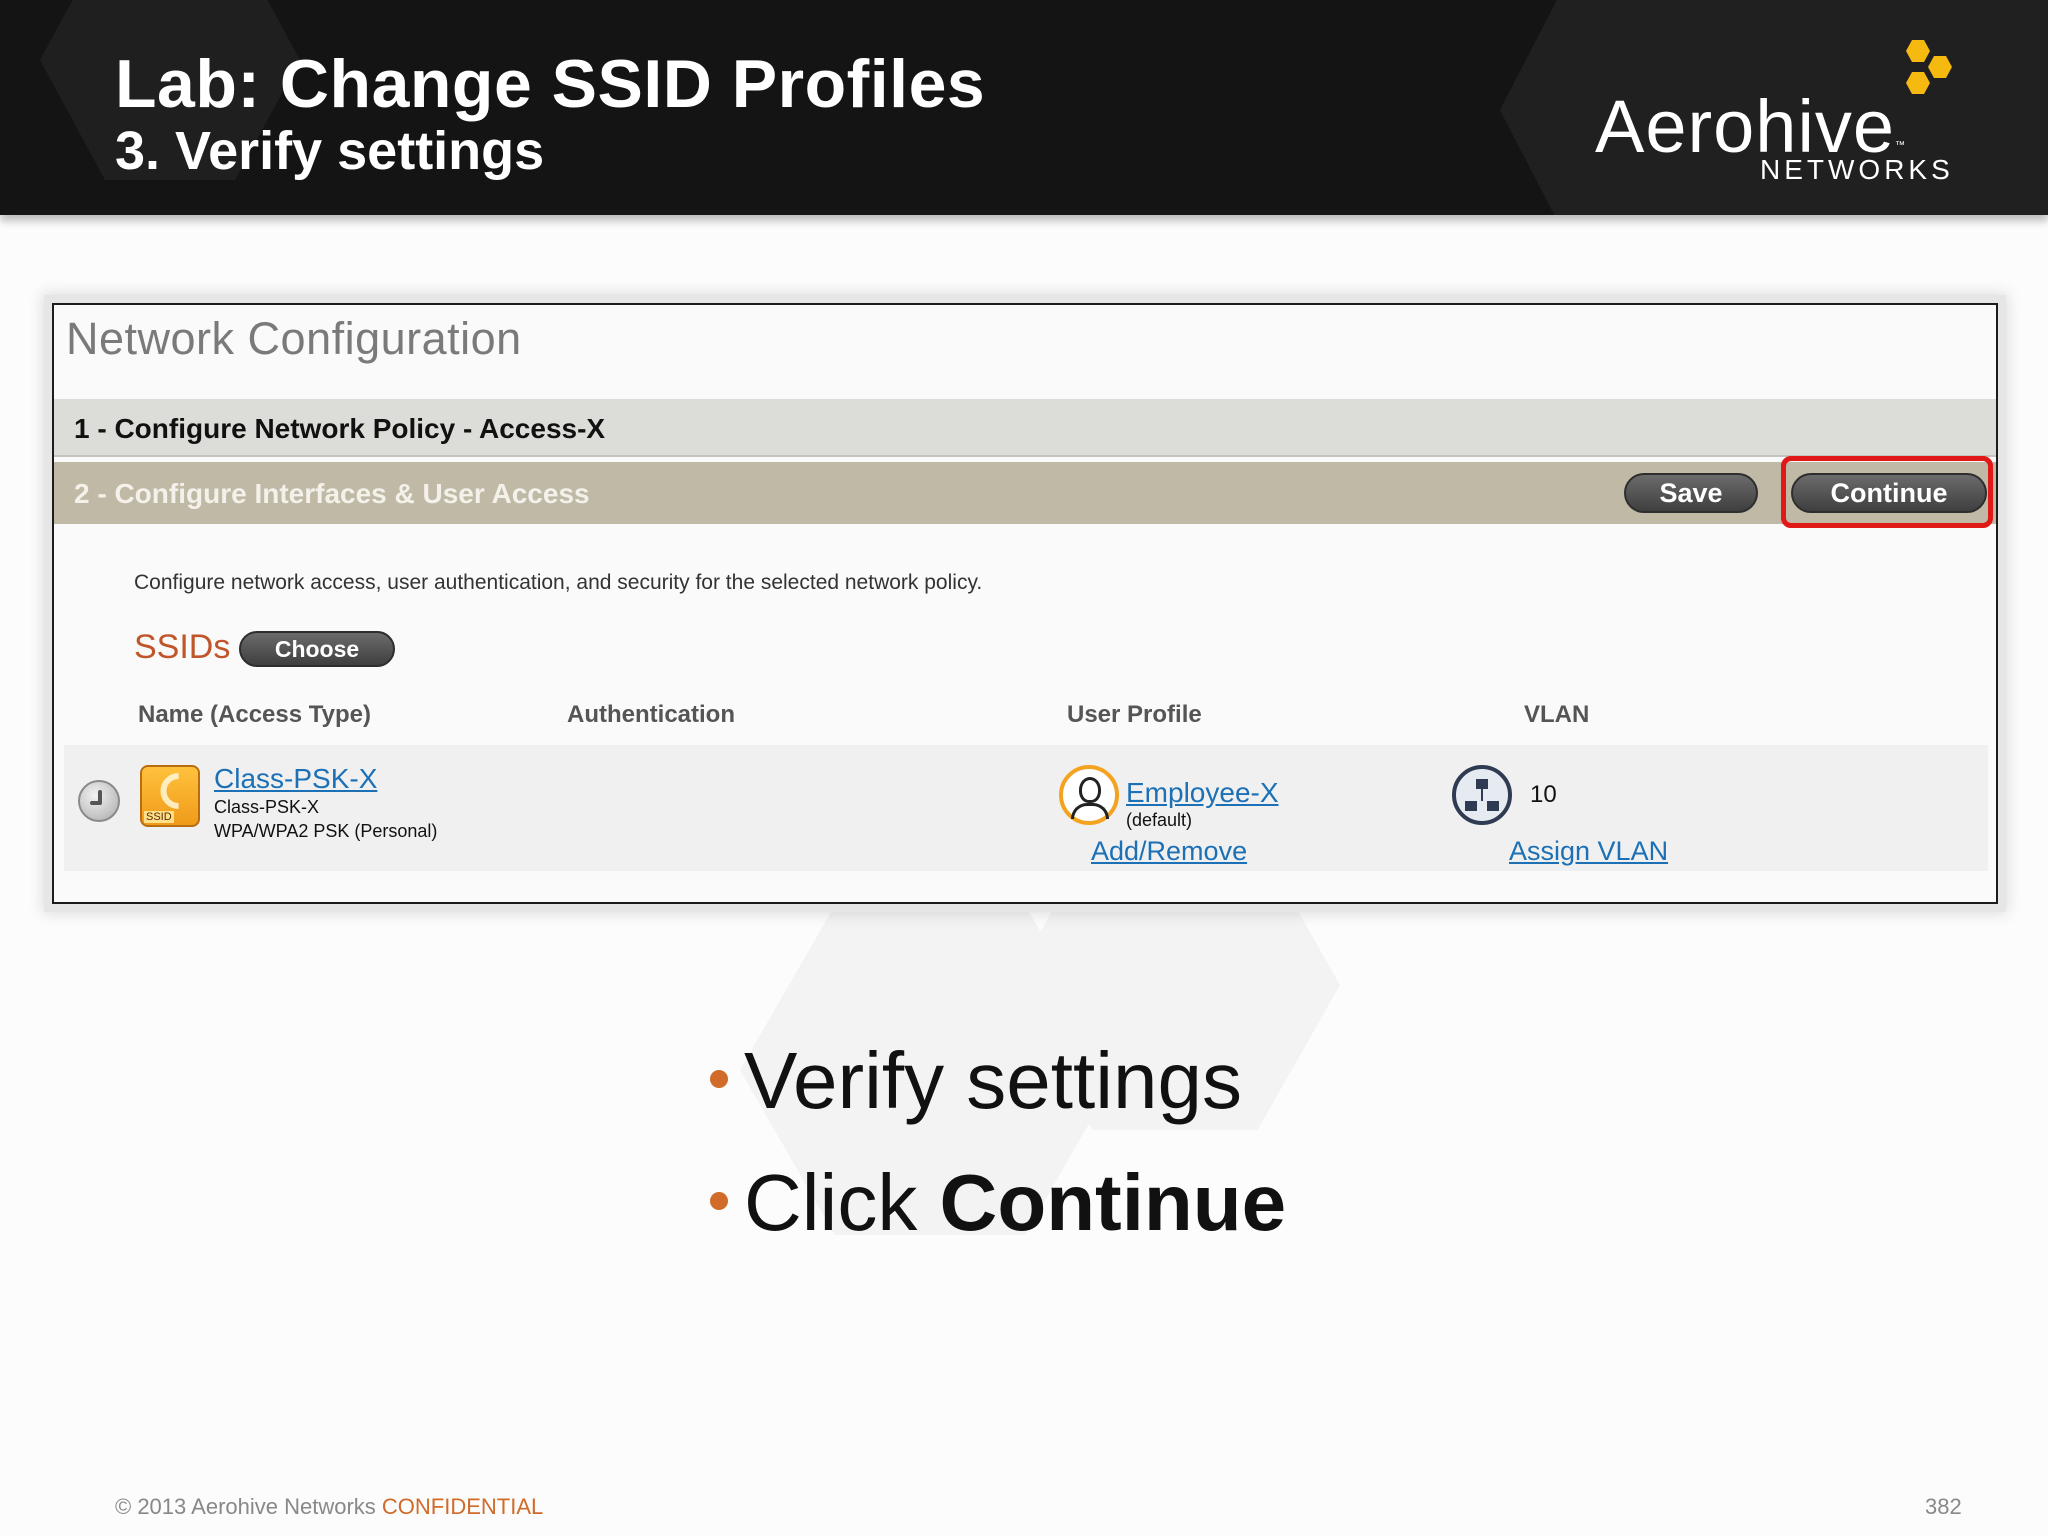 Image resolution: width=2048 pixels, height=1536 pixels. I want to click on ssids-label: SSIDs, so click(182, 647).